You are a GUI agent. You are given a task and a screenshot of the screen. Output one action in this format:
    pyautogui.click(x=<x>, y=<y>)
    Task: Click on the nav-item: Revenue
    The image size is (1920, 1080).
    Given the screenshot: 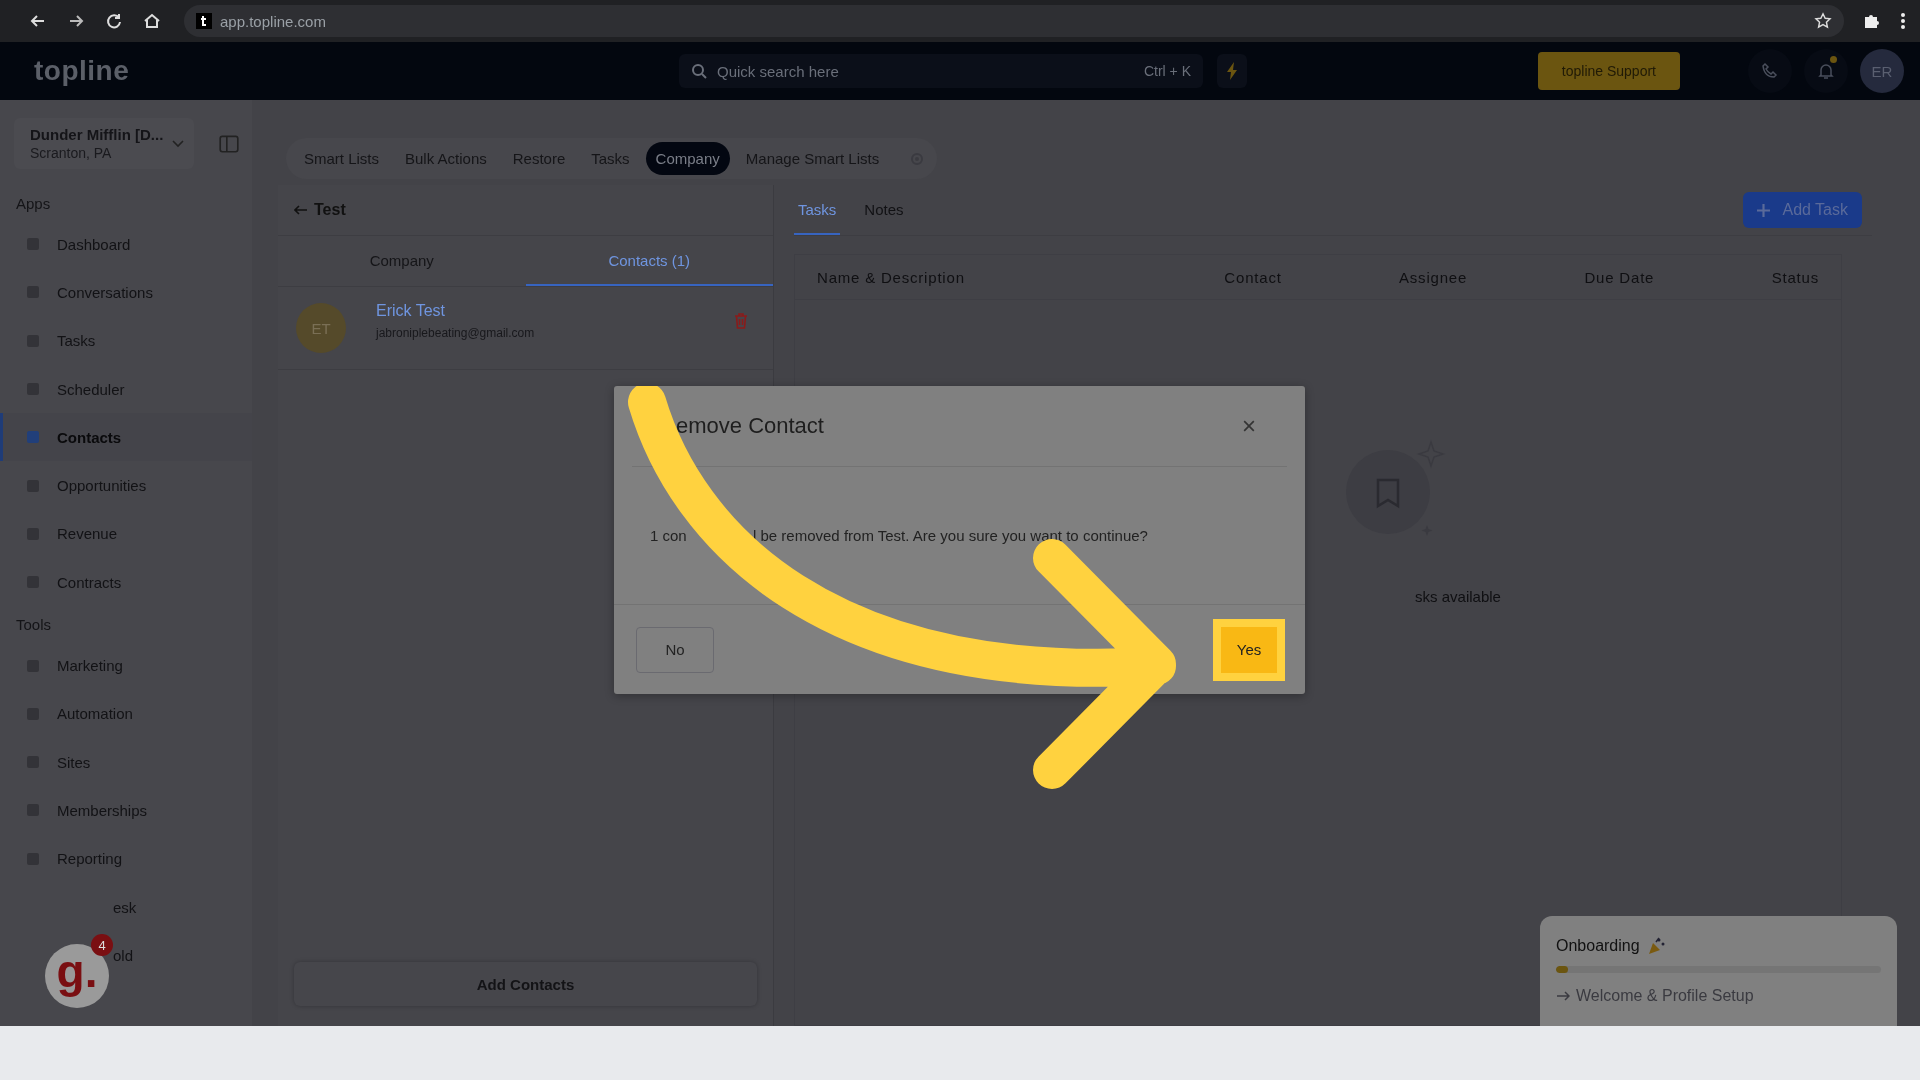 What is the action you would take?
    pyautogui.click(x=126, y=534)
    